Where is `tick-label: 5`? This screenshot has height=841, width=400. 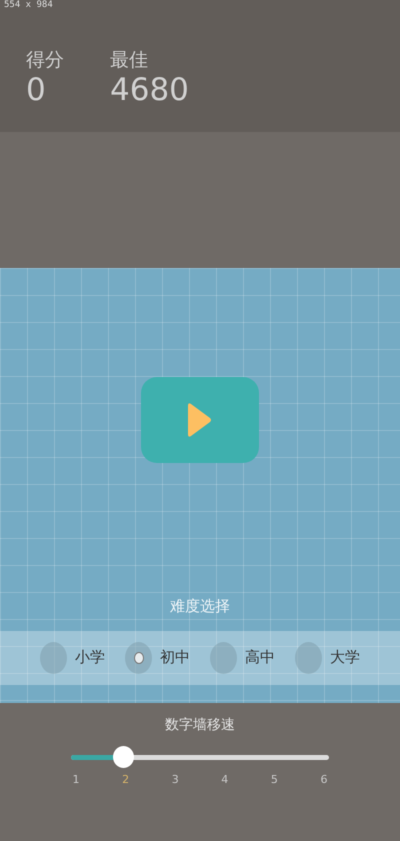
tick-label: 5 is located at coordinates (274, 780).